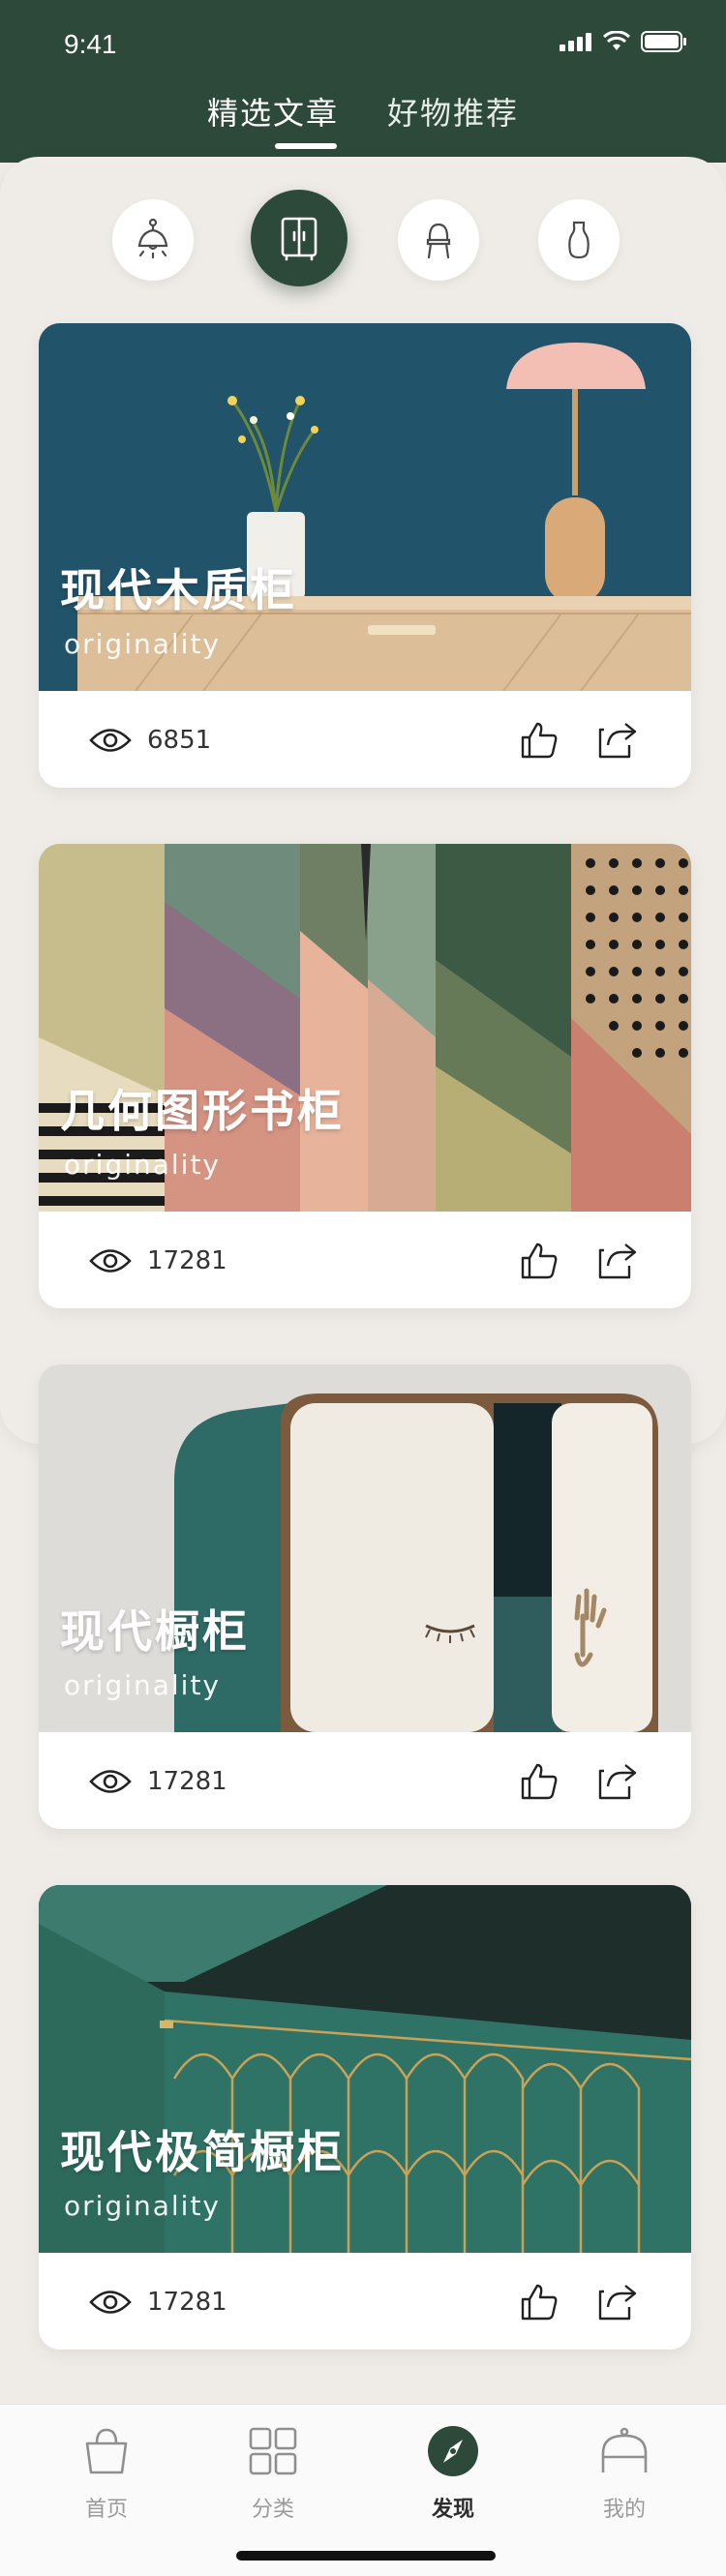  Describe the element at coordinates (179, 740) in the screenshot. I see `view-count: 6851` at that location.